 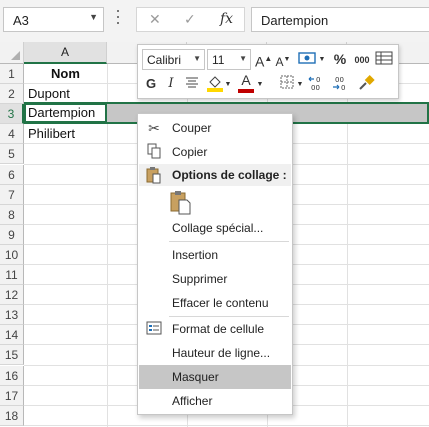 I want to click on shrink-font-icon: A, so click(x=279, y=62).